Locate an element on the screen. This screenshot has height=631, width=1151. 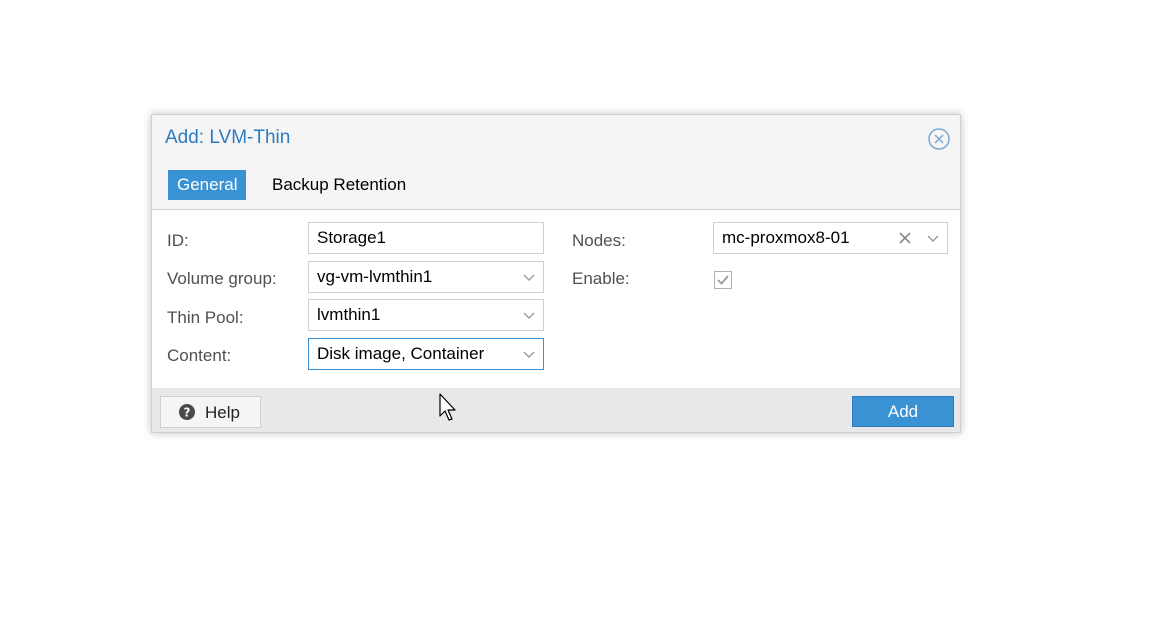
close-button is located at coordinates (939, 139).